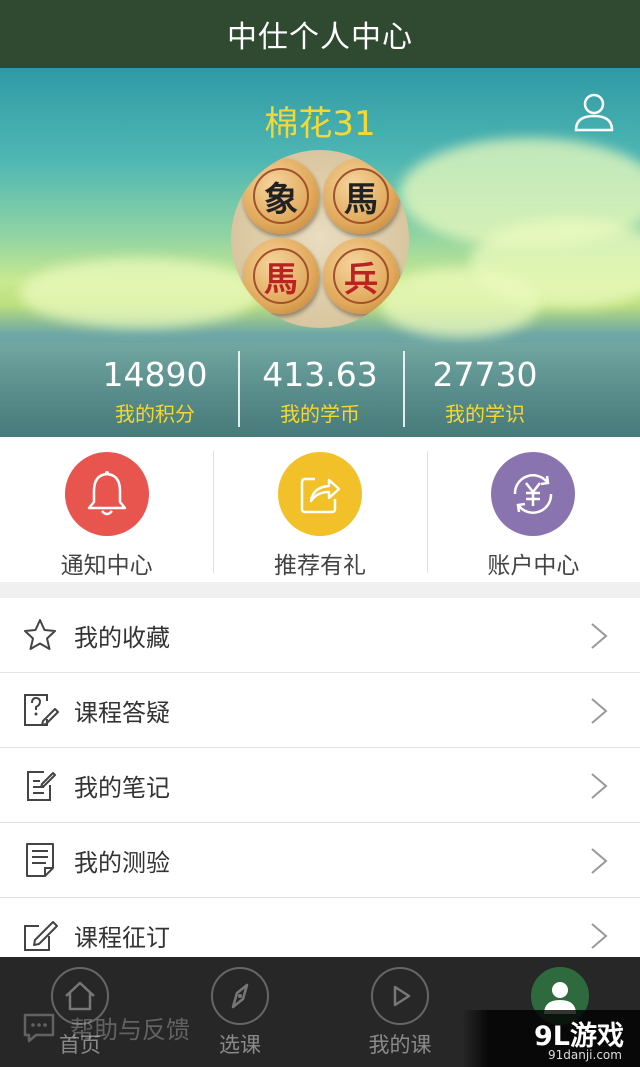 The height and width of the screenshot is (1067, 640). Describe the element at coordinates (551, 1038) in the screenshot. I see `watermark: 9L游戏 91danji.com` at that location.